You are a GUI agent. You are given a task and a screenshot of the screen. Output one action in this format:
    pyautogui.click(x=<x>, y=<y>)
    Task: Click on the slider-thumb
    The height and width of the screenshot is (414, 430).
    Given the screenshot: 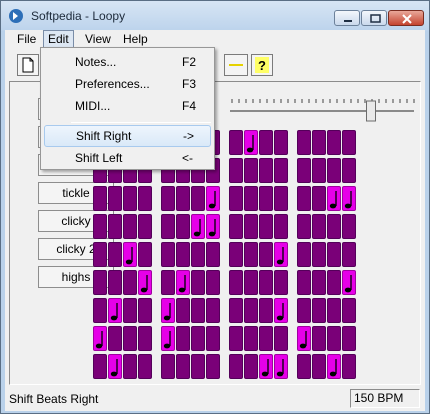 What is the action you would take?
    pyautogui.click(x=371, y=111)
    